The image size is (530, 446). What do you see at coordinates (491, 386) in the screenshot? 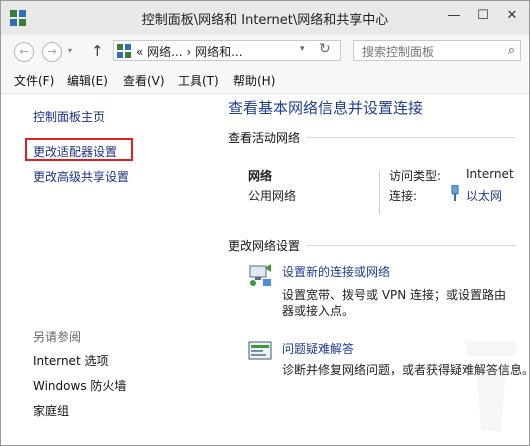
I see `watermark-graphic` at bounding box center [491, 386].